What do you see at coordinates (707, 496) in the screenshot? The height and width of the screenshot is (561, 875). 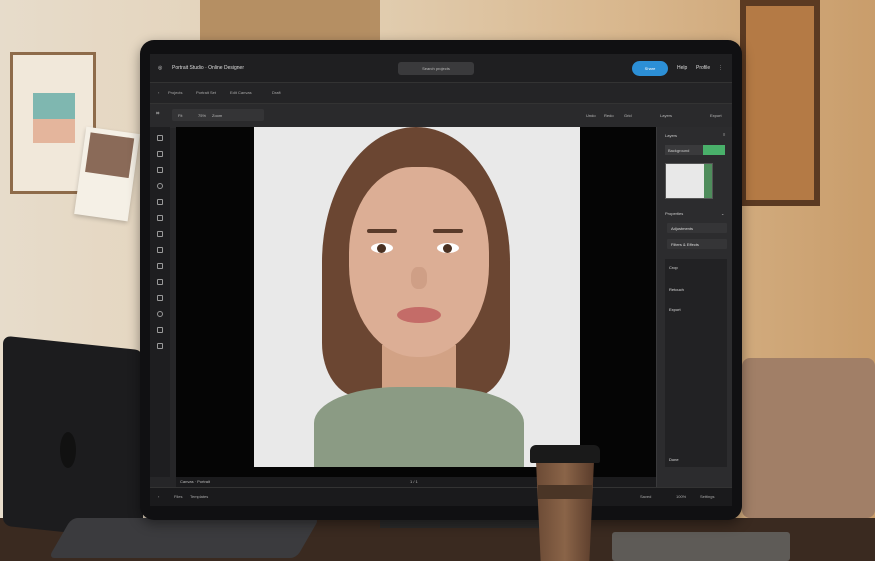 I see `settings-button: Settings` at bounding box center [707, 496].